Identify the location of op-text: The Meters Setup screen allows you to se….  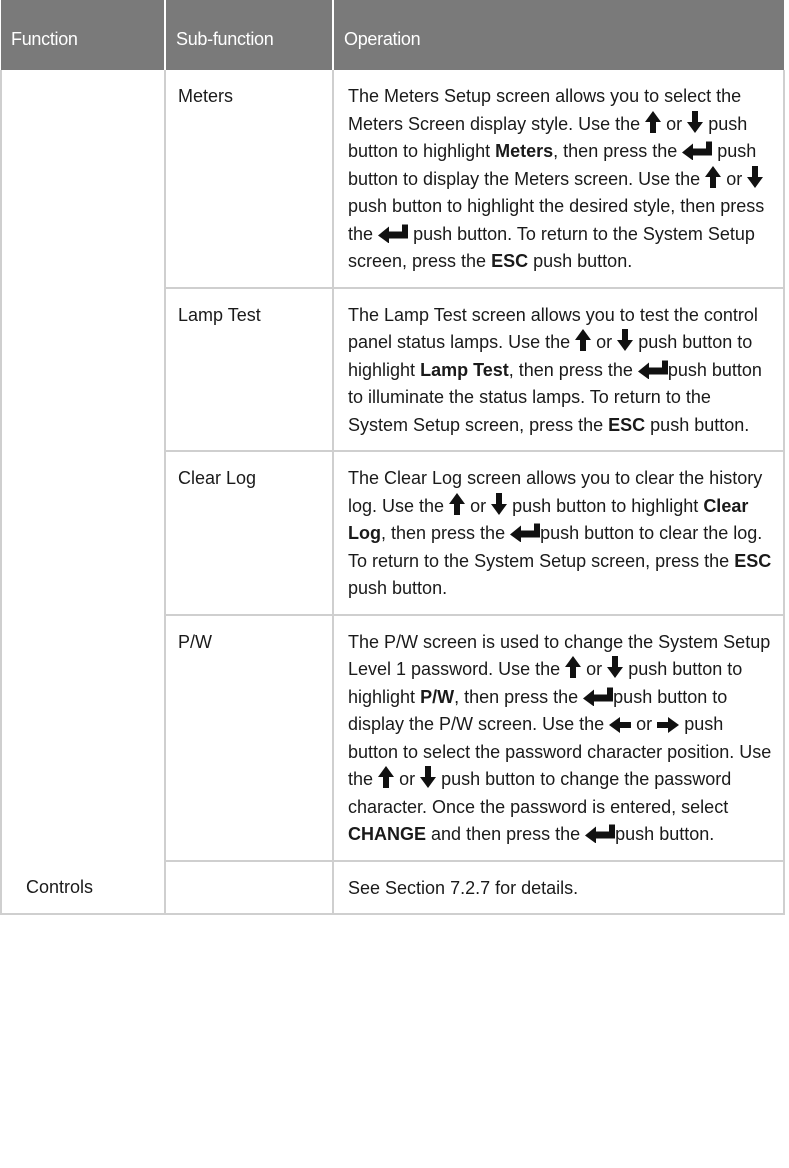
(545, 110).